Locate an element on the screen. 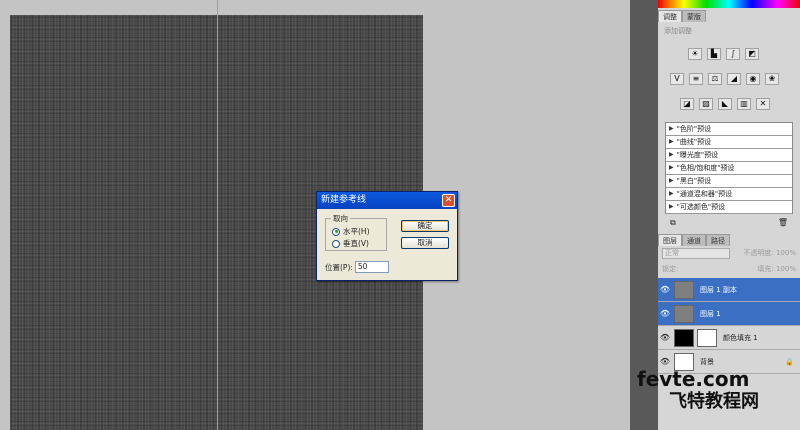 Image resolution: width=800 pixels, height=430 pixels. list-item: ▶ "黑白"预设 is located at coordinates (729, 181).